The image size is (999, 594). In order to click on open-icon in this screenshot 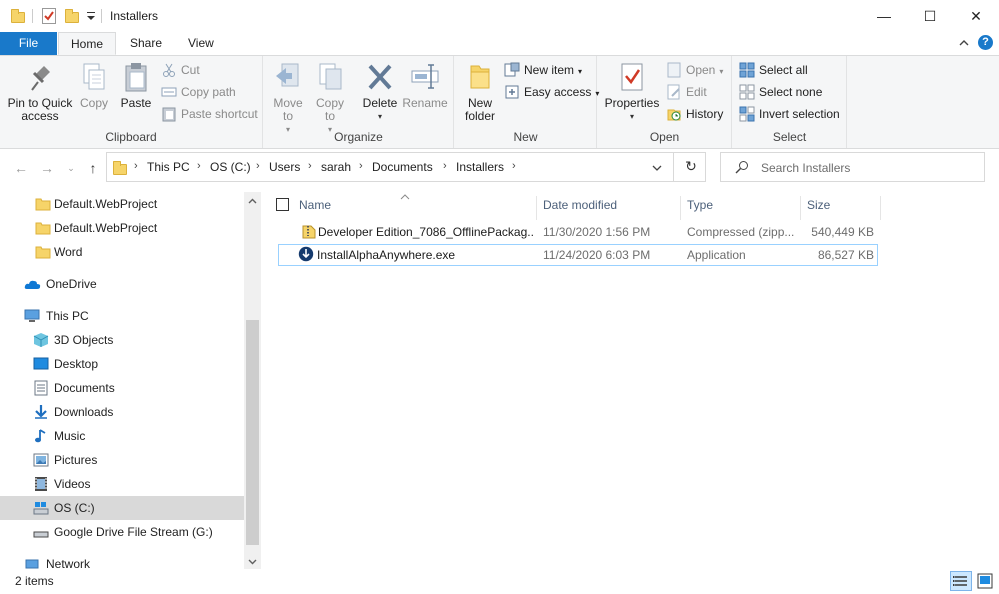, I will do `click(674, 70)`.